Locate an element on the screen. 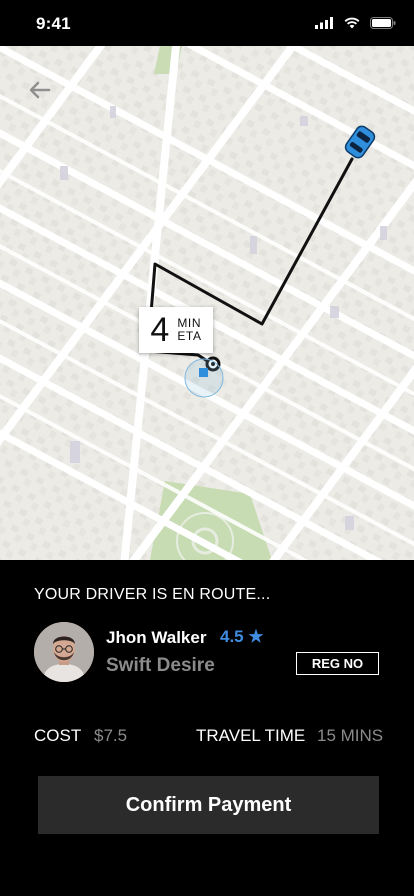  status-icons is located at coordinates (352, 23).